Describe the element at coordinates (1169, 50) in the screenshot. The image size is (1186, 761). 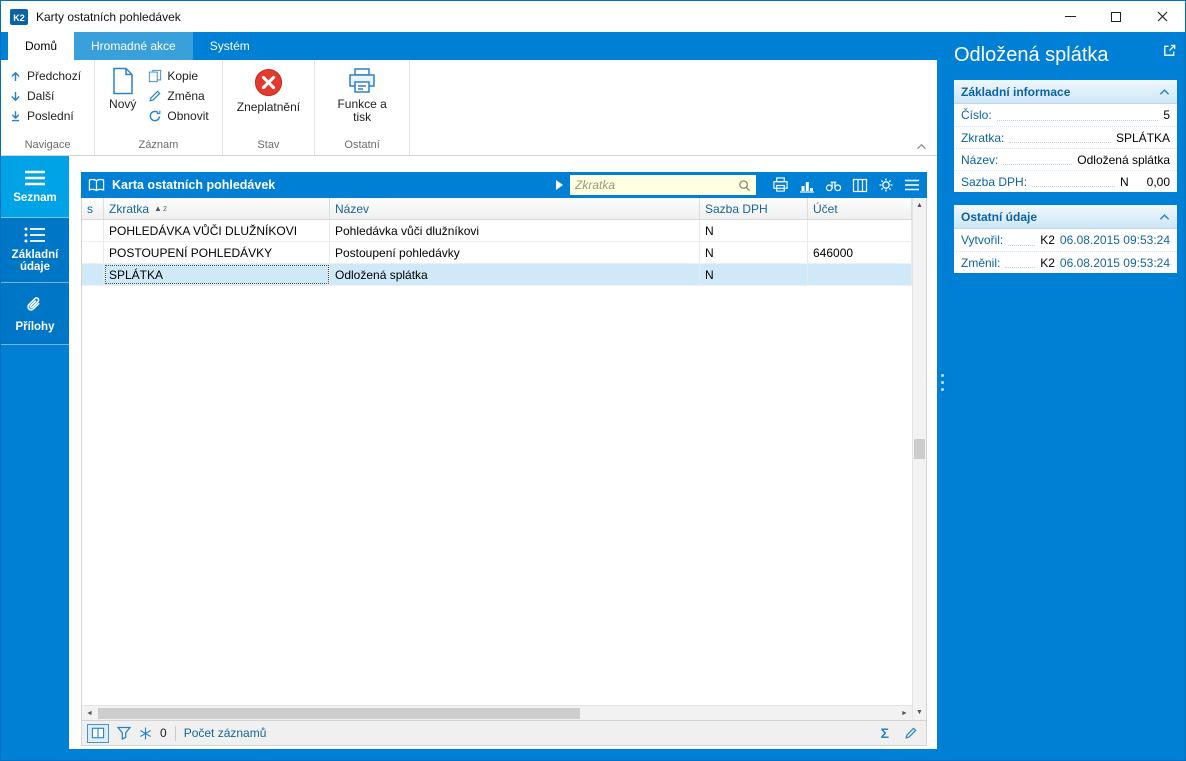
I see `open-in-window-icon` at that location.